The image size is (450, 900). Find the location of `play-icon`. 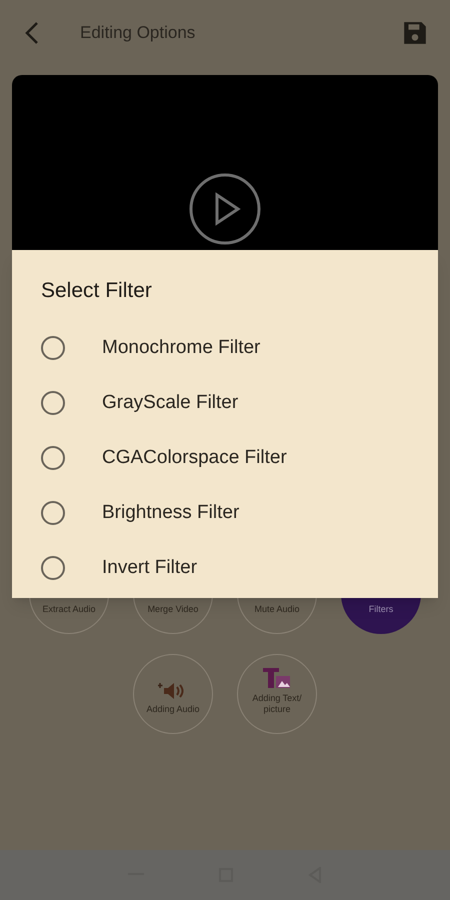

play-icon is located at coordinates (225, 209).